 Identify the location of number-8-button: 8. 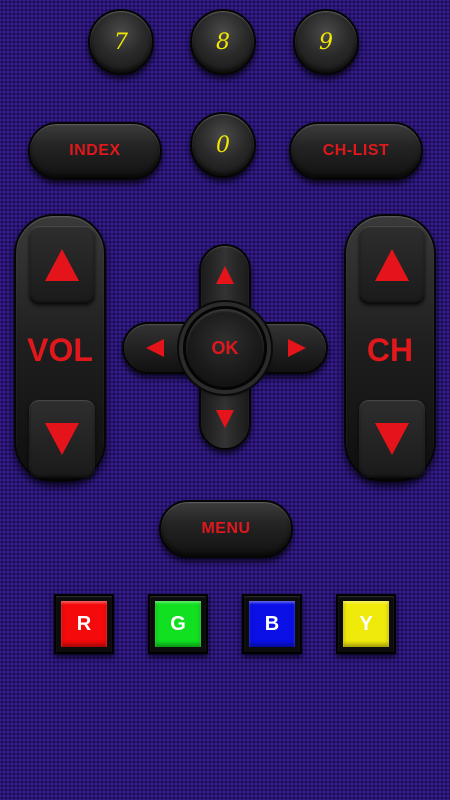
(223, 42).